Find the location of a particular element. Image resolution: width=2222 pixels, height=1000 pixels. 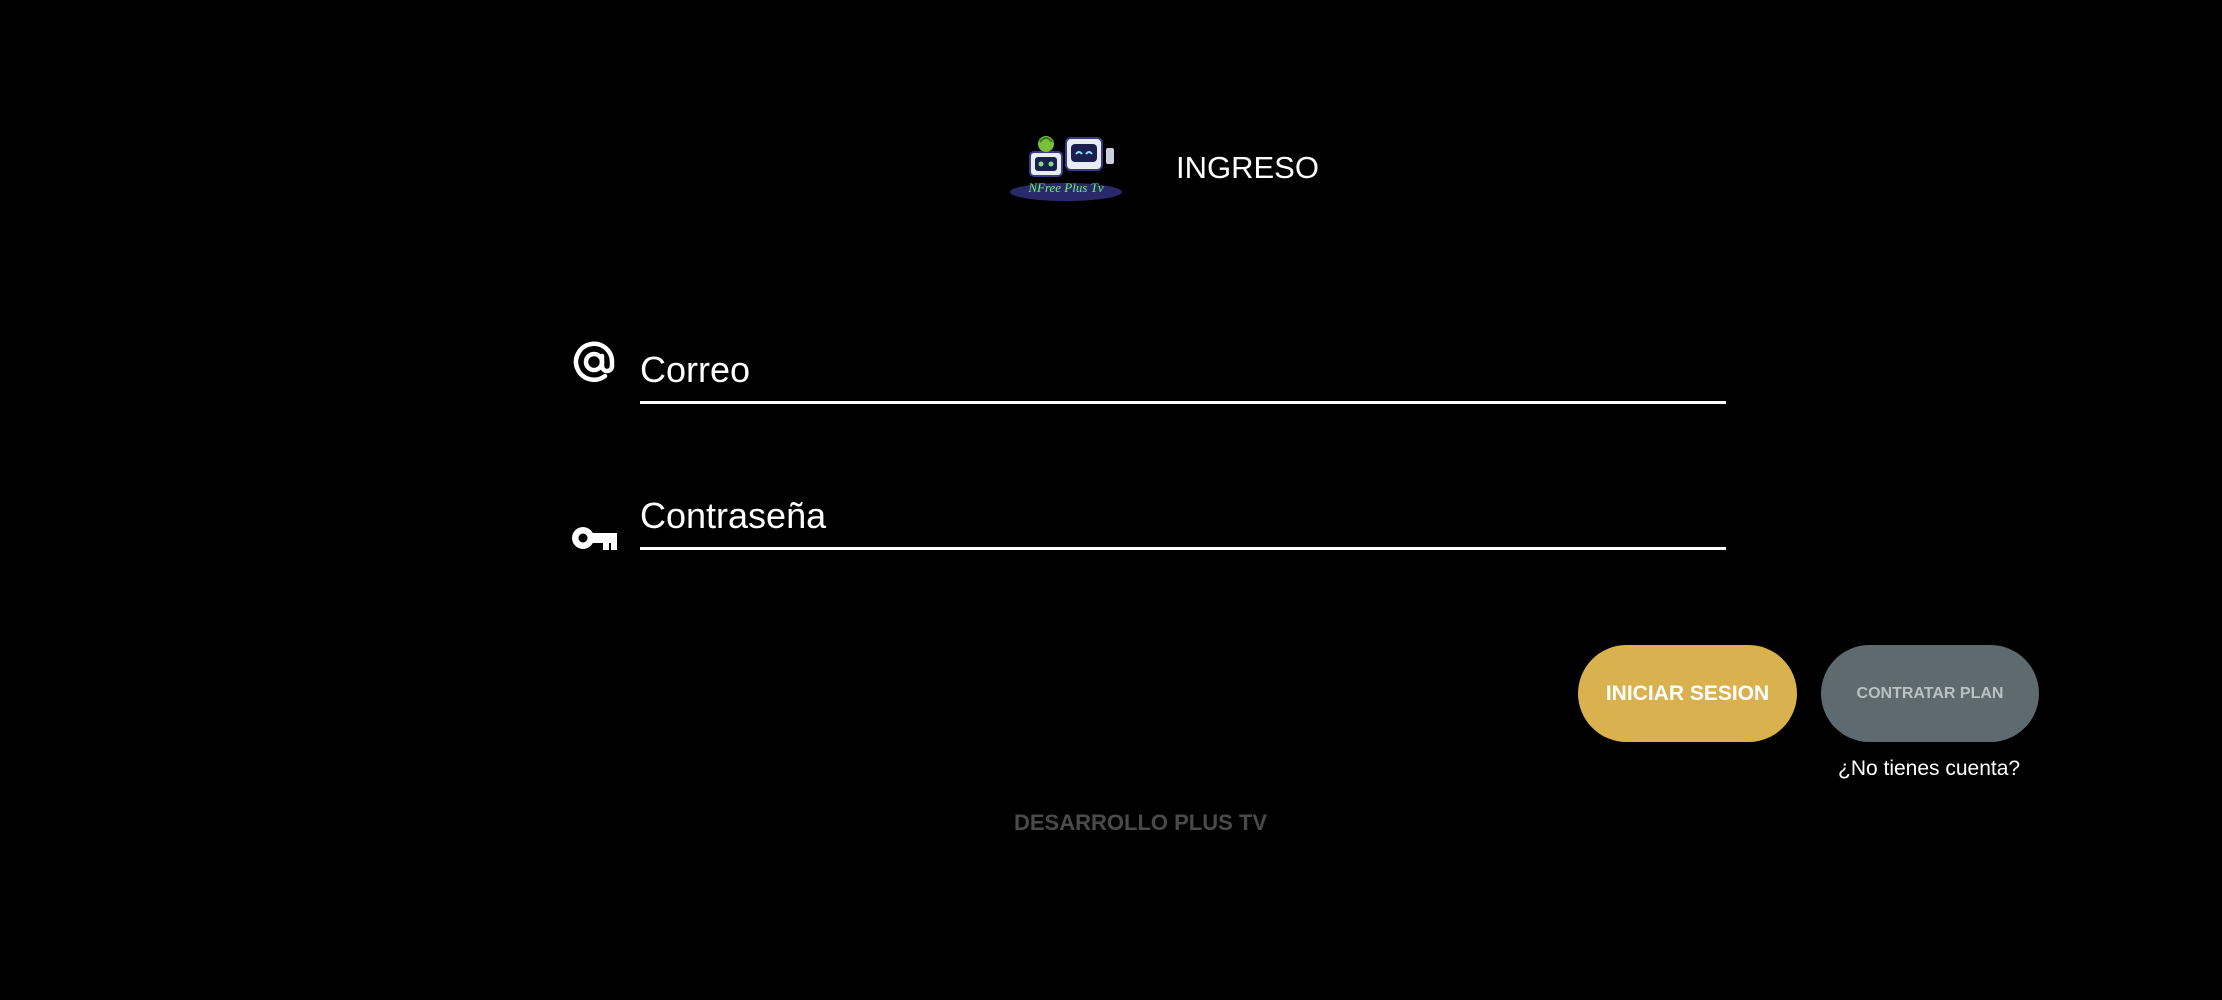

no-account-link: ¿No tienes cuenta? is located at coordinates (1931, 769).